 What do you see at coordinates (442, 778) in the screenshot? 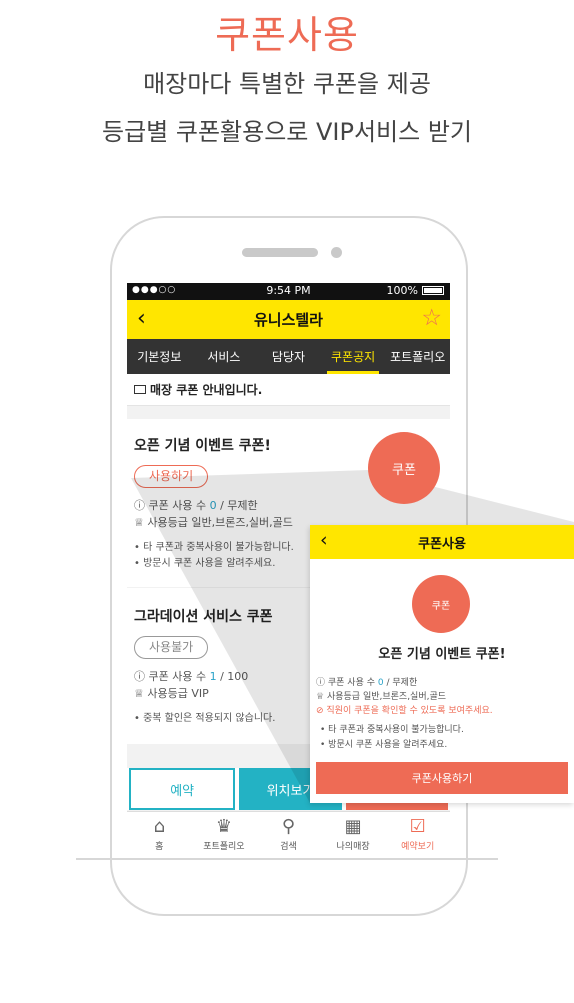
I see `use-coupon-confirm-button: 쿠폰사용하기` at bounding box center [442, 778].